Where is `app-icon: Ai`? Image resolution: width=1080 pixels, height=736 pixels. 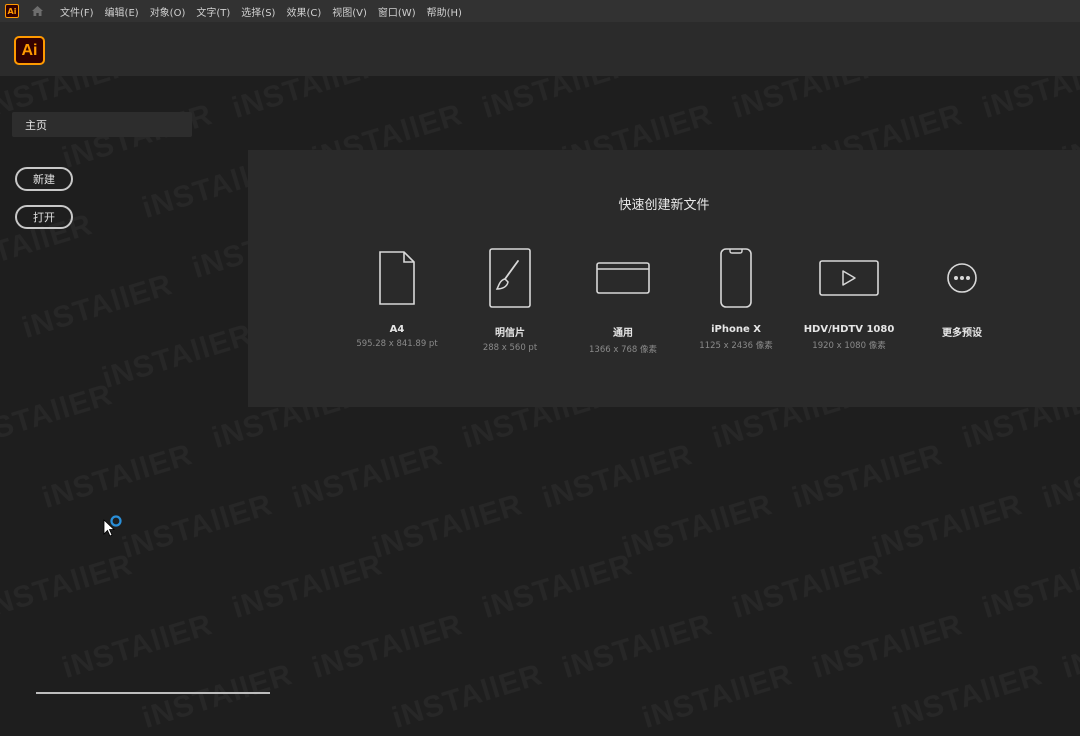
app-icon: Ai is located at coordinates (12, 11).